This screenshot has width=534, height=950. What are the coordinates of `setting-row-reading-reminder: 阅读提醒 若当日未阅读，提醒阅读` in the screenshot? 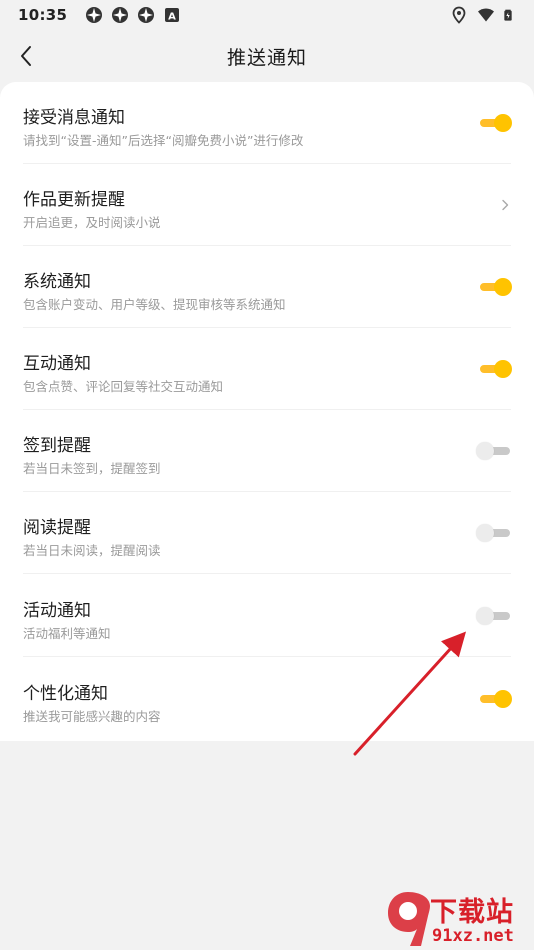 It's located at (267, 533).